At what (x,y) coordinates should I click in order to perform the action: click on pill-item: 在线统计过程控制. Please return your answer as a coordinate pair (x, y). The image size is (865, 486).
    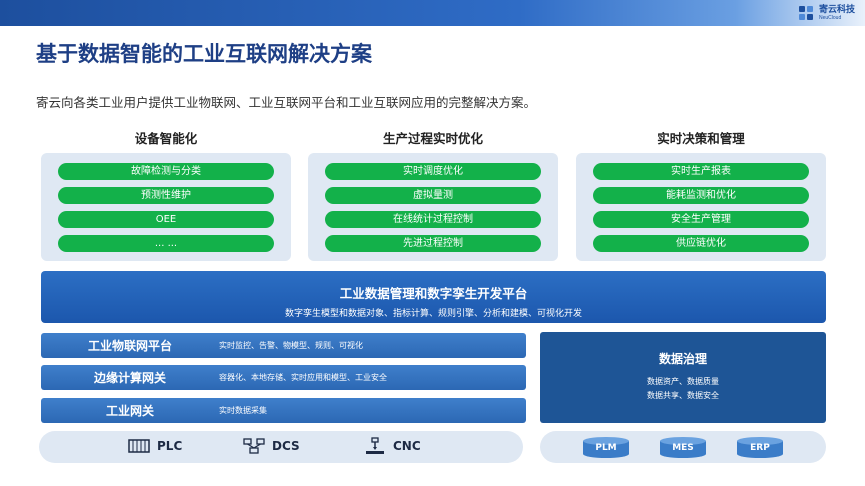
    Looking at the image, I should click on (433, 219).